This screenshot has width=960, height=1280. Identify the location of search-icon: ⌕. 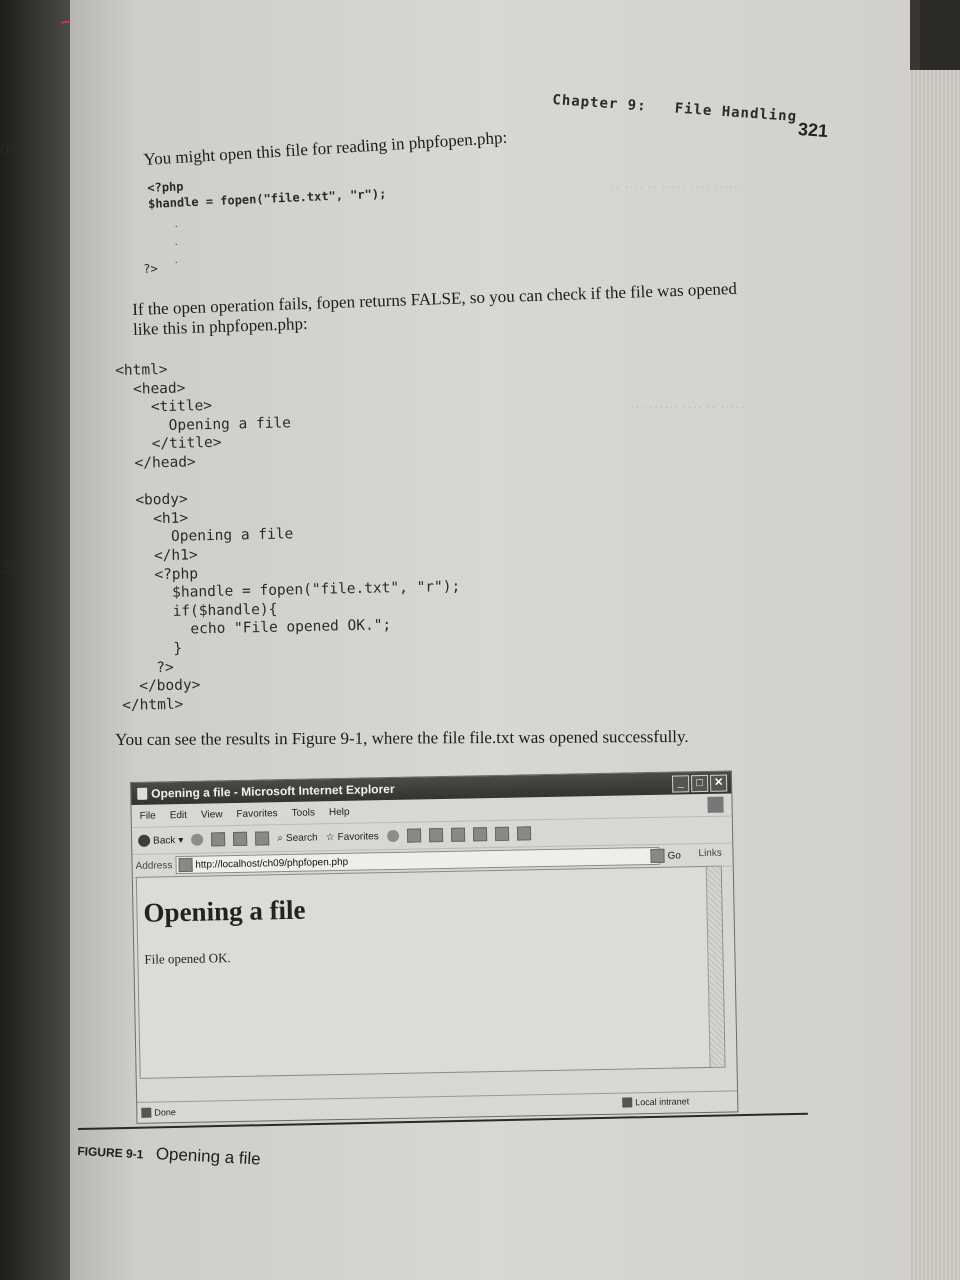
(280, 838).